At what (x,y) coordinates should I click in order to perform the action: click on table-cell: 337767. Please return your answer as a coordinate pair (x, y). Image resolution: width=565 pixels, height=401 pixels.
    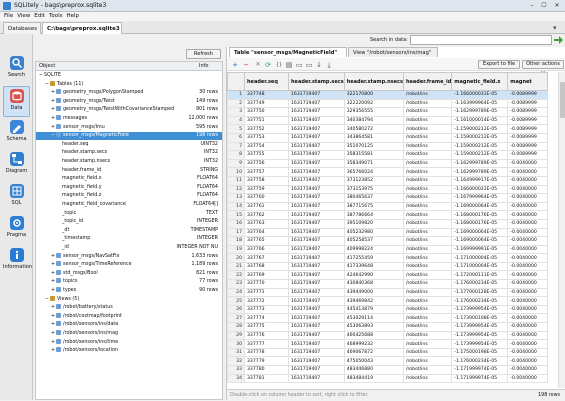
    Looking at the image, I should click on (266, 258).